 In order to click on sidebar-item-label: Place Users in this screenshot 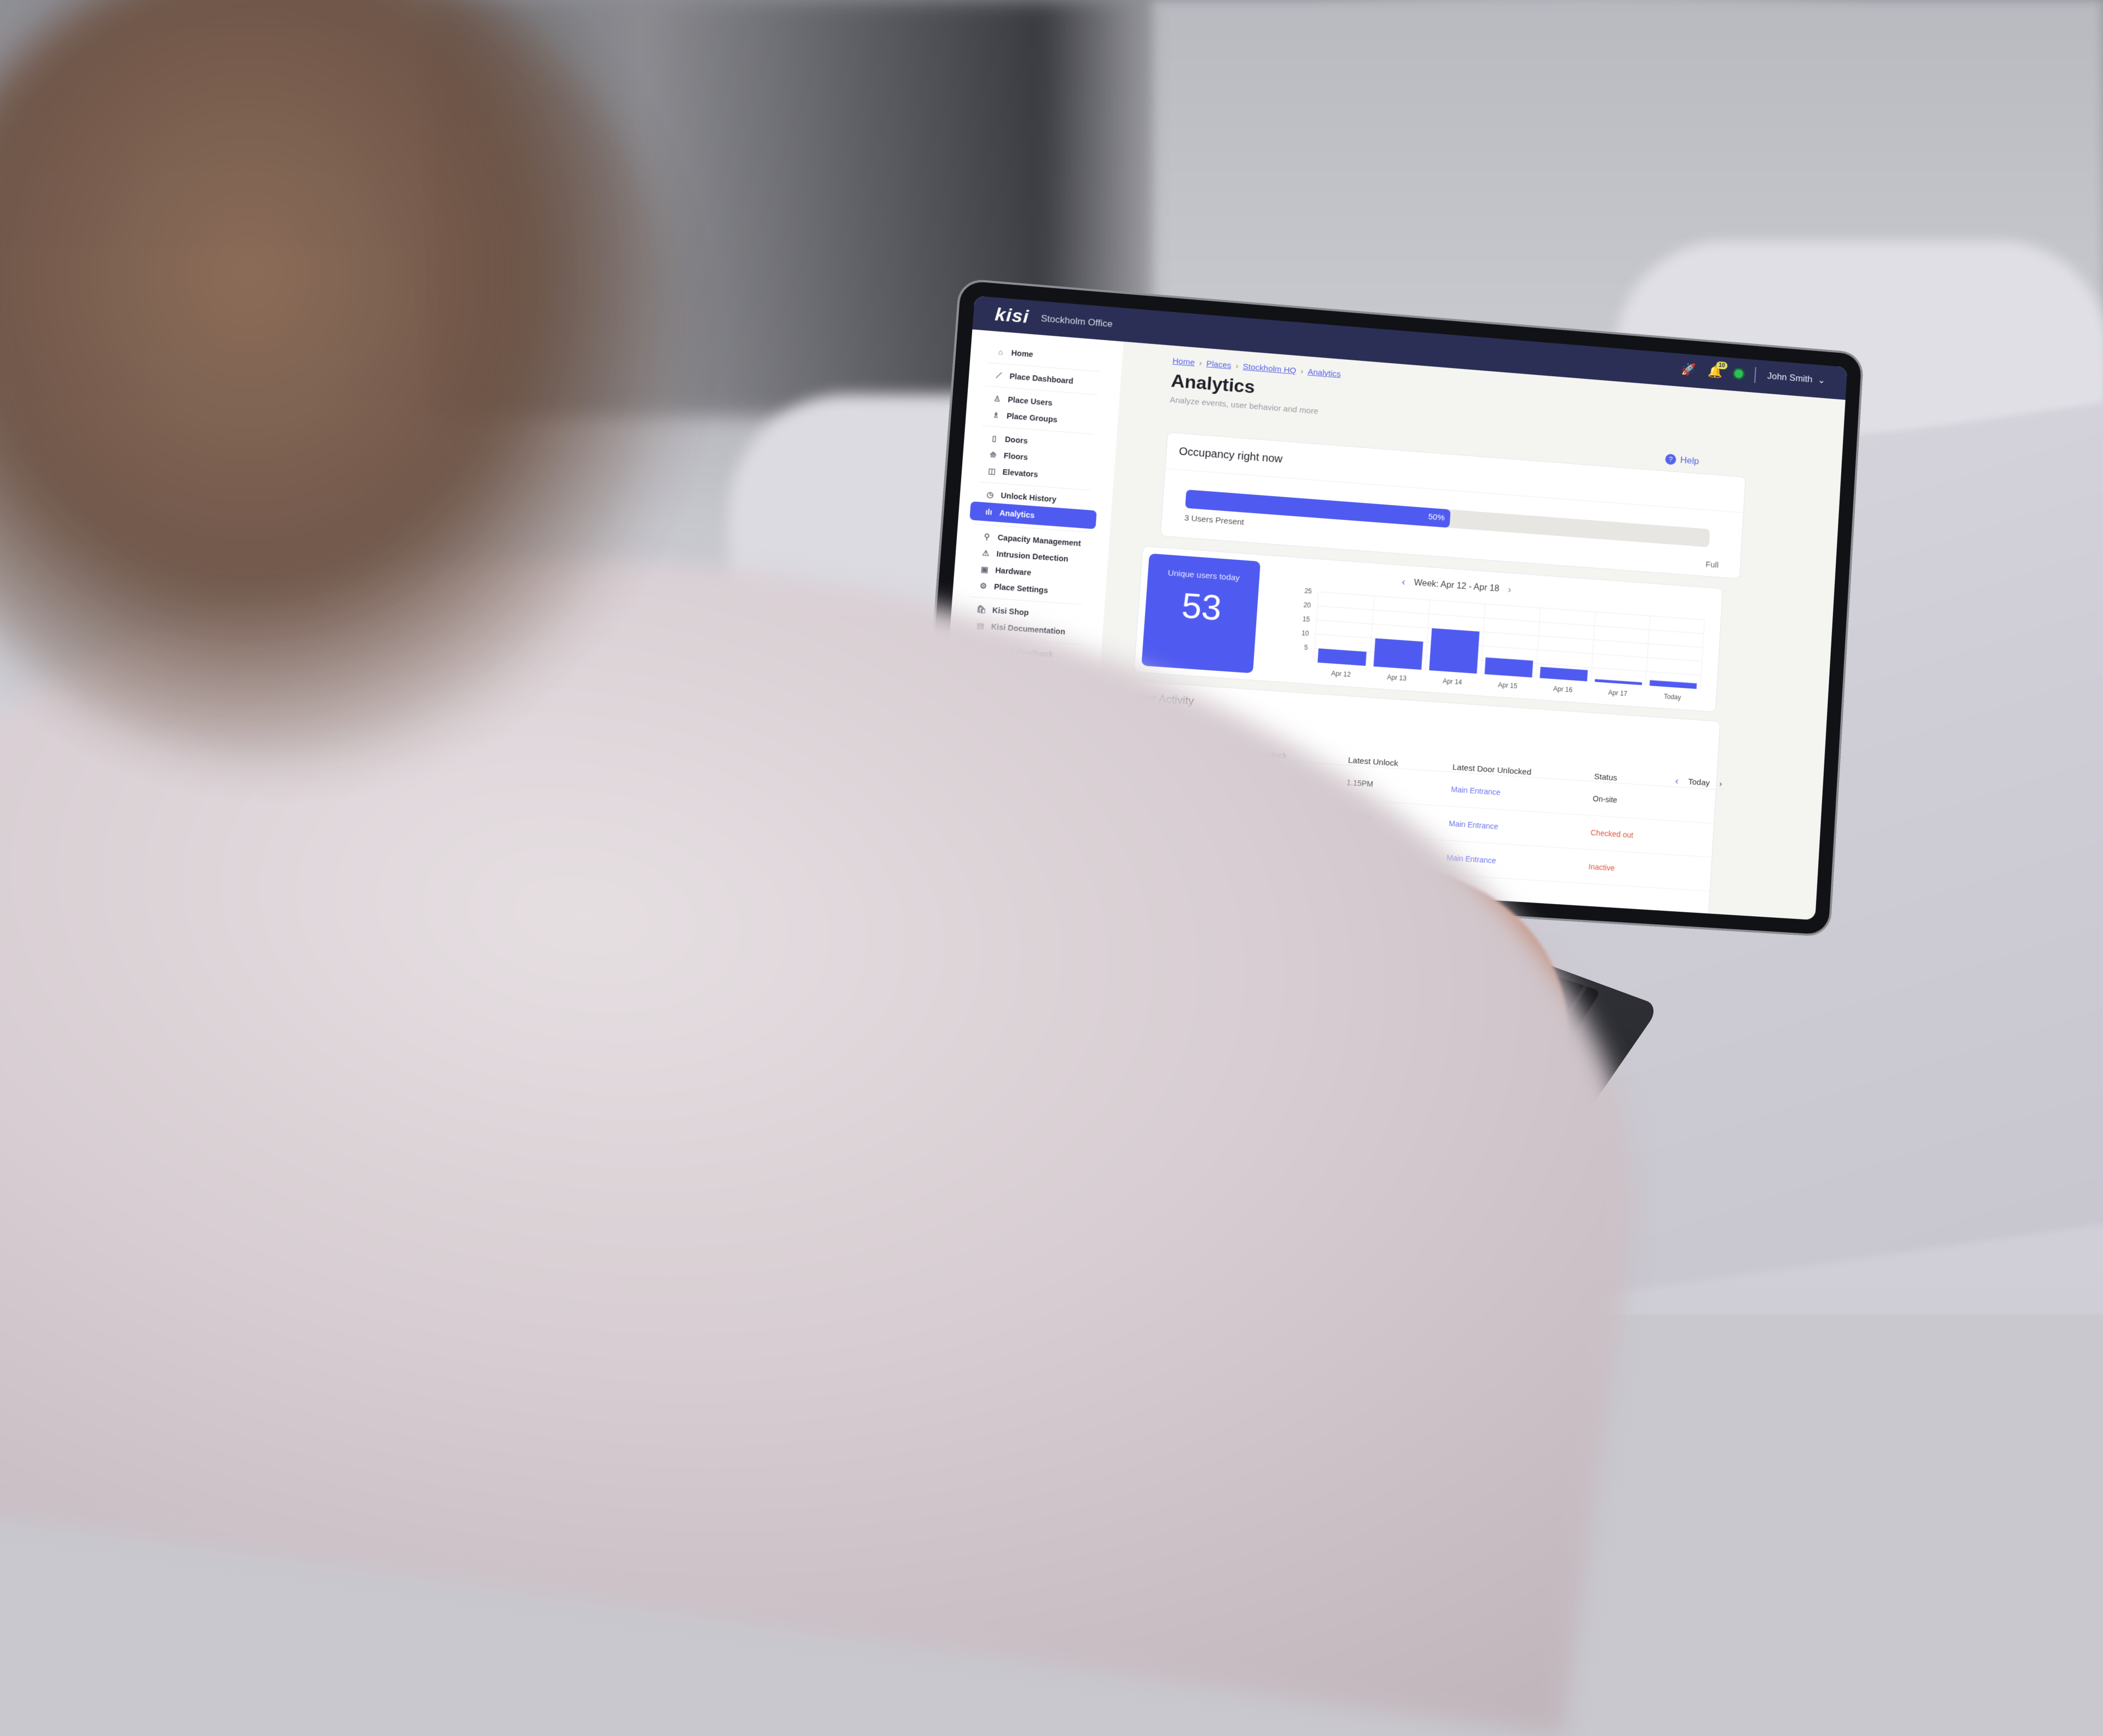, I will do `click(1030, 401)`.